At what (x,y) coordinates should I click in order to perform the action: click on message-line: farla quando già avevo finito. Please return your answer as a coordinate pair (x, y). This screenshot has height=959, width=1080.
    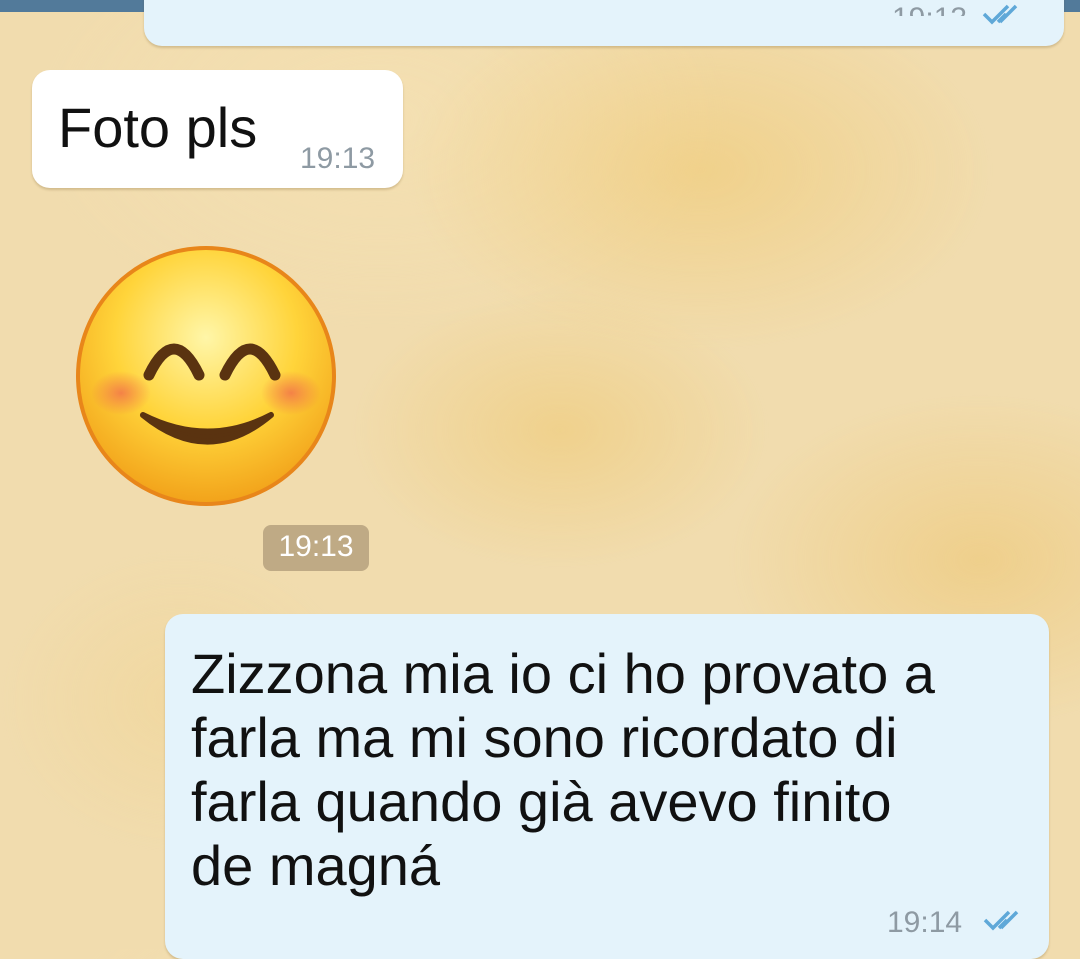
    Looking at the image, I should click on (541, 801).